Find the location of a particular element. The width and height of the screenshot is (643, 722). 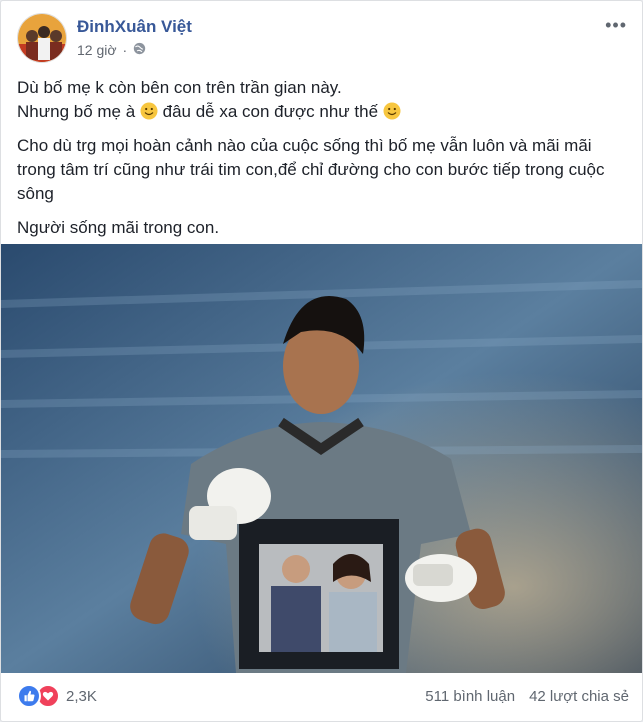

more-options-icon: ••• is located at coordinates (616, 25).